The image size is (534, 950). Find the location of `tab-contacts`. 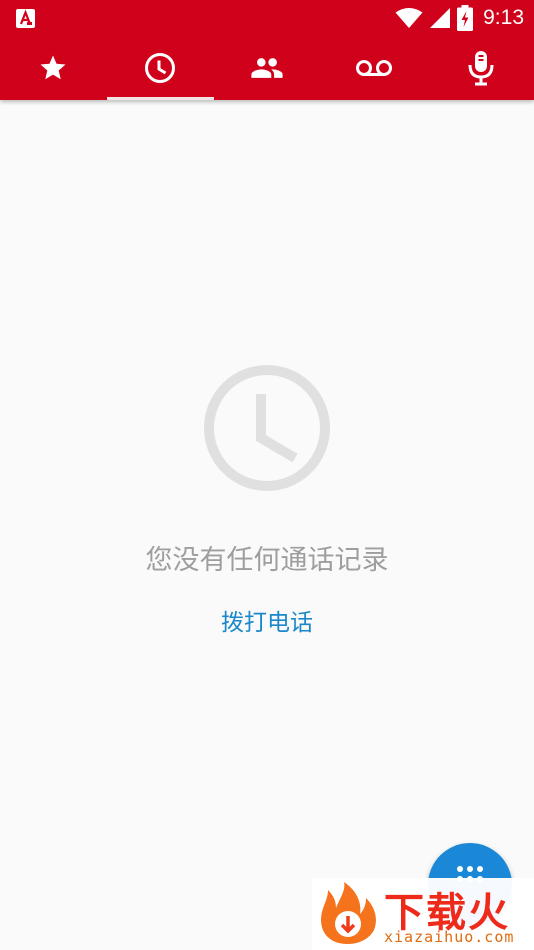

tab-contacts is located at coordinates (267, 68).